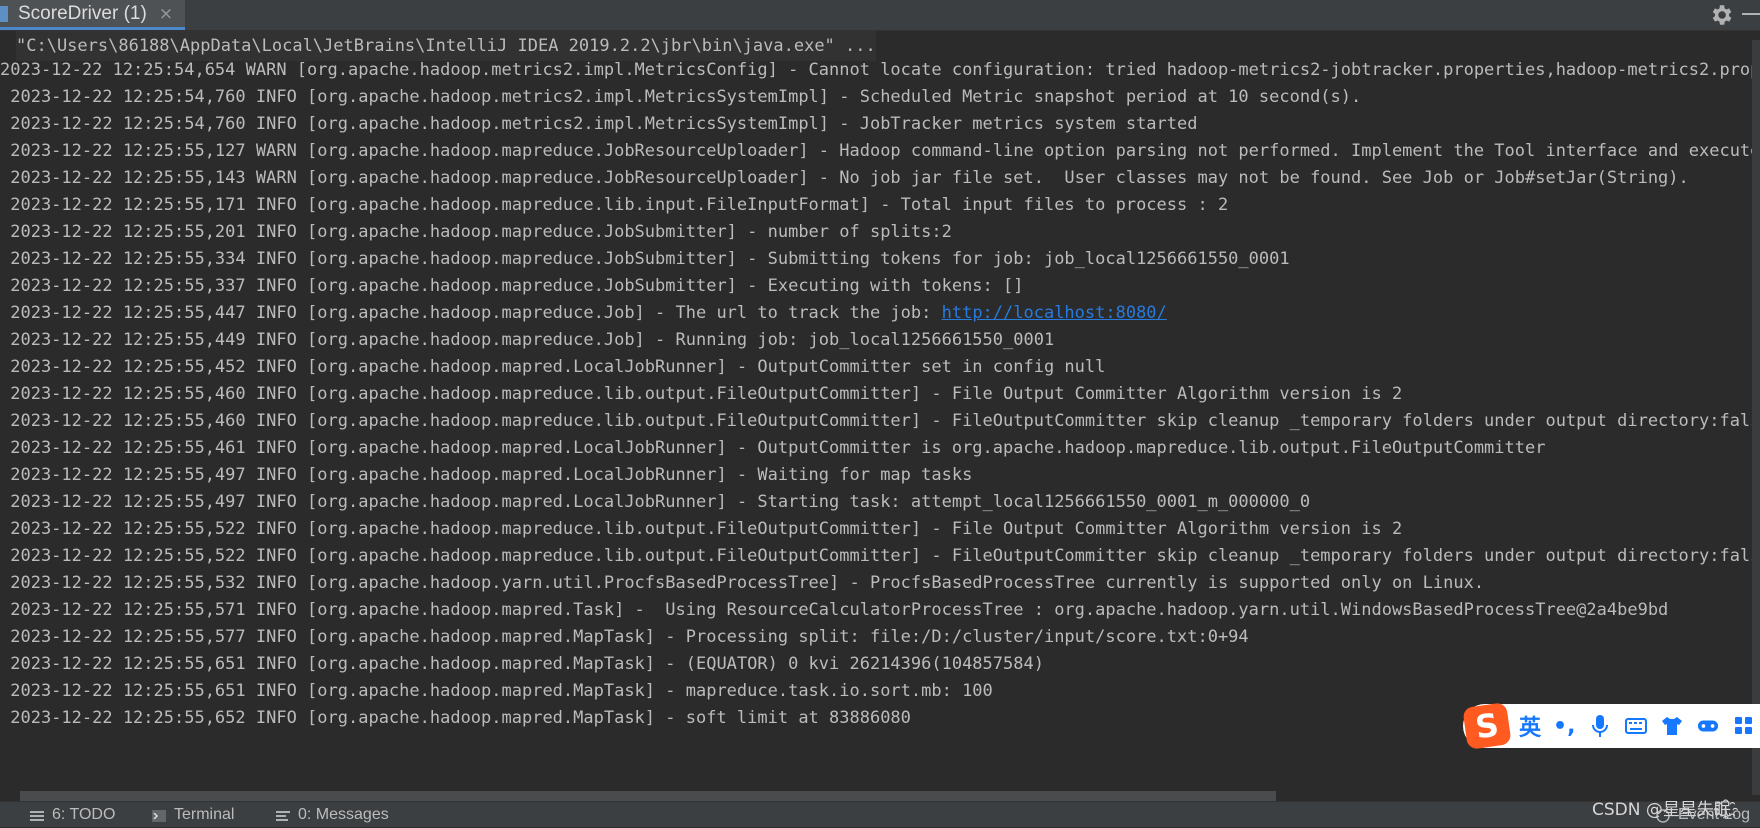 Image resolution: width=1760 pixels, height=828 pixels. What do you see at coordinates (37, 815) in the screenshot?
I see `list-icon` at bounding box center [37, 815].